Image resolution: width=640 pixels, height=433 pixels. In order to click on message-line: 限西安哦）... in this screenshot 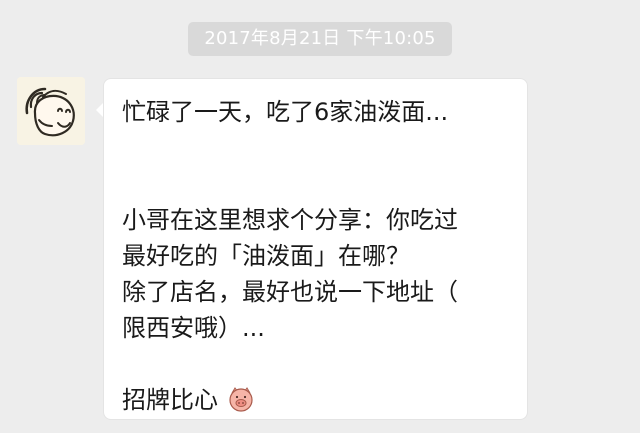, I will do `click(193, 328)`.